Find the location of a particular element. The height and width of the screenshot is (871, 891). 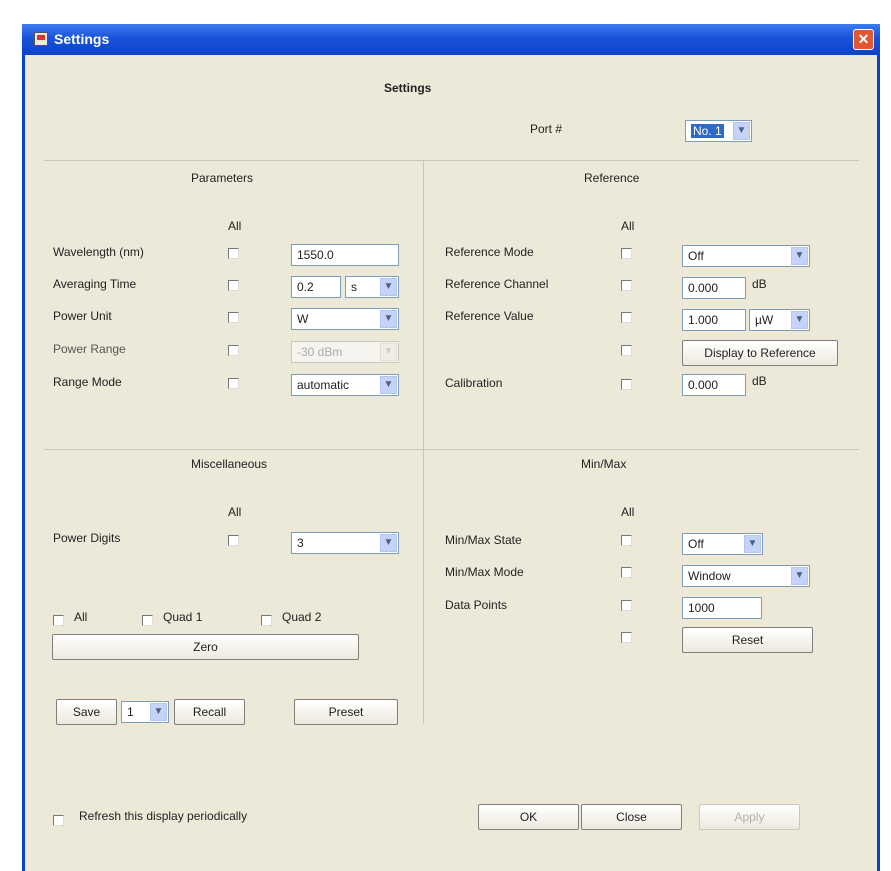

refresh-periodically-label: Refresh this display periodically is located at coordinates (163, 816).